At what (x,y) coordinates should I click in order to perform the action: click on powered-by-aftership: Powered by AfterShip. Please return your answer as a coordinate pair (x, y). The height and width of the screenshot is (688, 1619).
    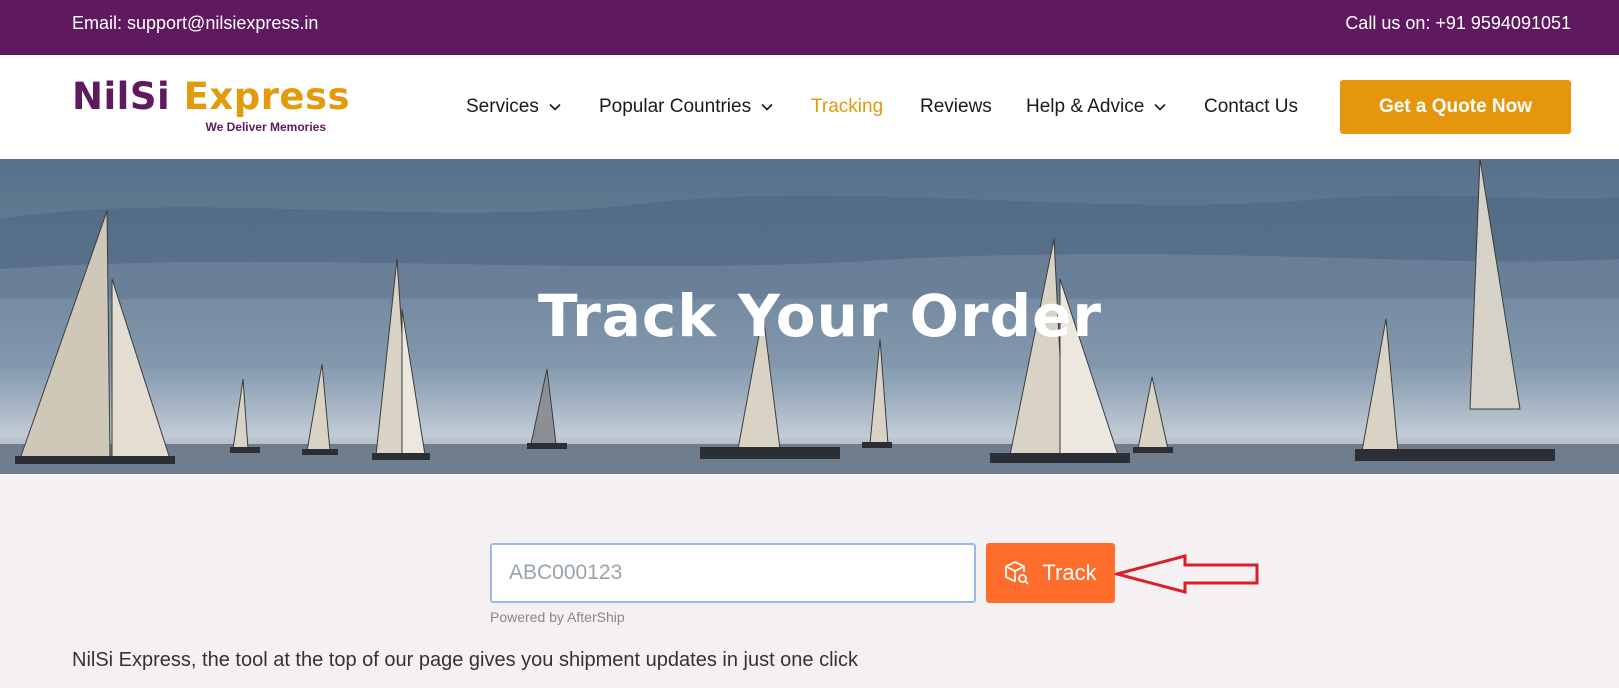
    Looking at the image, I should click on (557, 617).